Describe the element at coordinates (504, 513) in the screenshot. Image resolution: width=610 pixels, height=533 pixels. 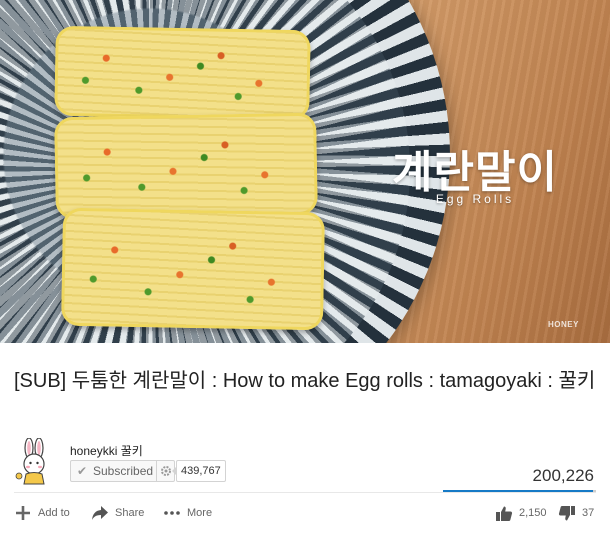
I see `thumbs-up-icon` at that location.